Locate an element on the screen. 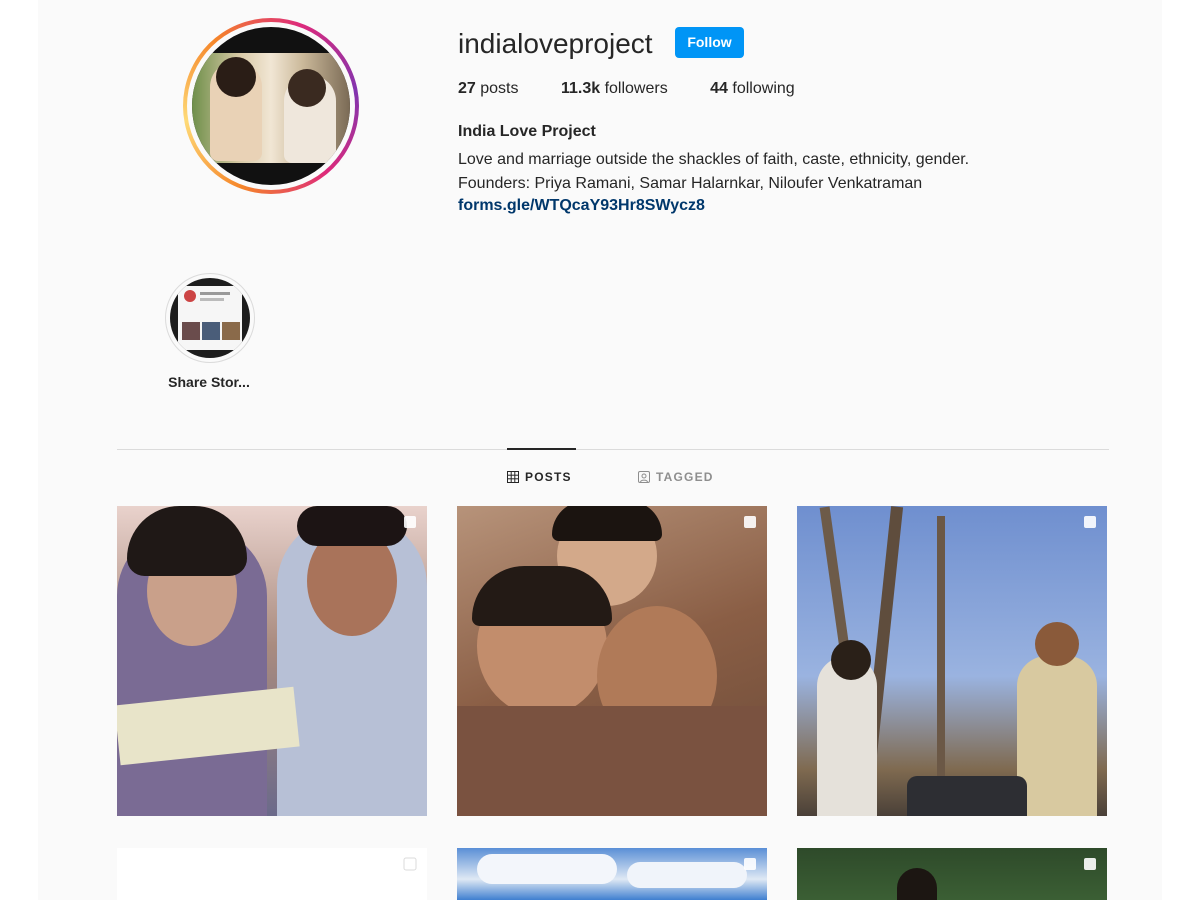 The height and width of the screenshot is (900, 1200). post-photo-pole is located at coordinates (941, 666).